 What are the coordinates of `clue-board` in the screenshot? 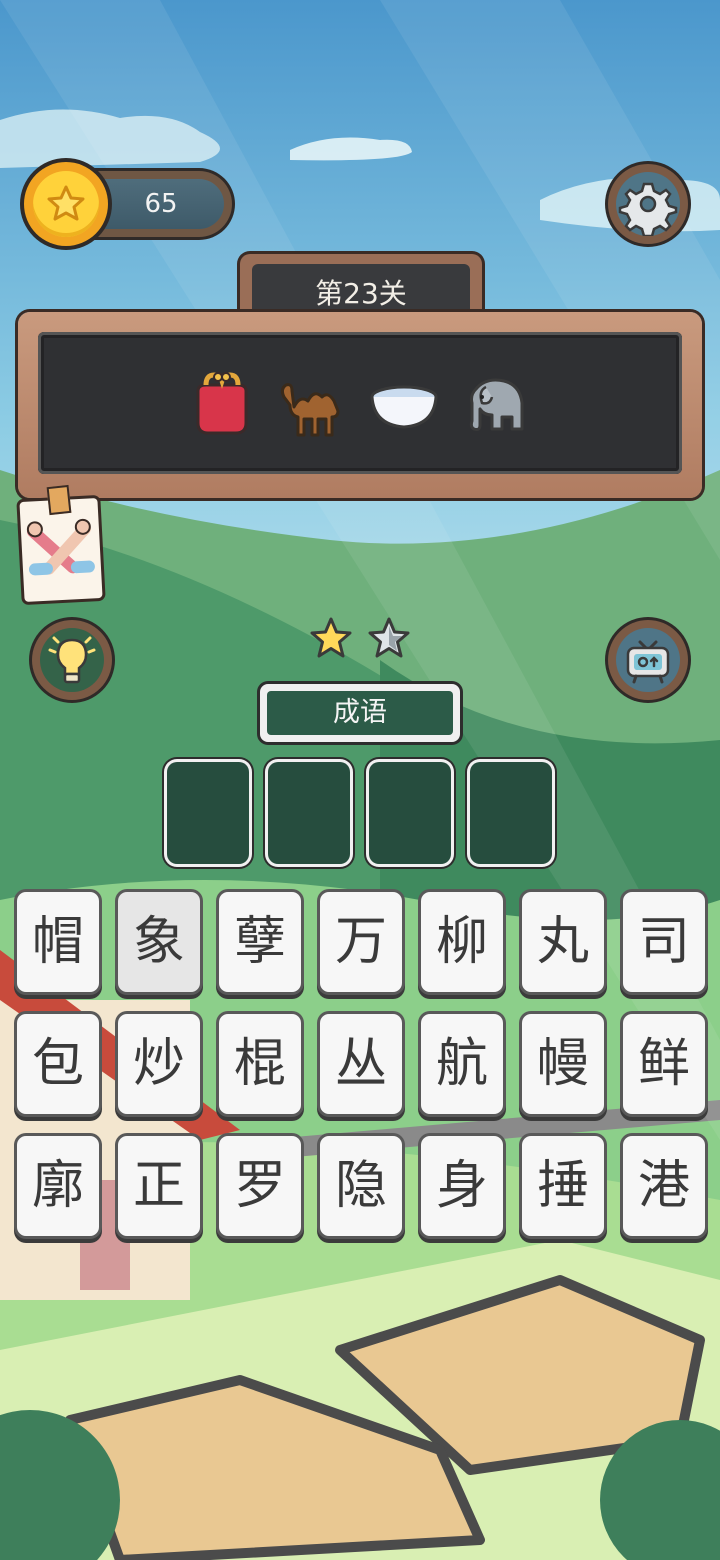 It's located at (360, 405).